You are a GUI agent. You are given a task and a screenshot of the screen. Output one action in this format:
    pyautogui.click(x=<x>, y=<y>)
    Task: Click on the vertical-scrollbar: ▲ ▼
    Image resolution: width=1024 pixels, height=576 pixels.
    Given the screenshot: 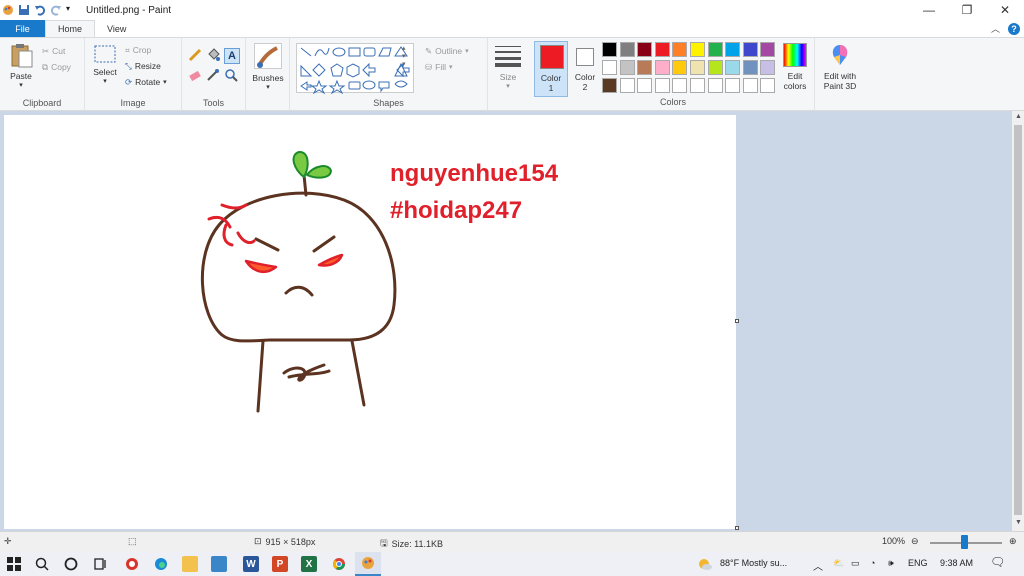 What is the action you would take?
    pyautogui.click(x=1018, y=321)
    